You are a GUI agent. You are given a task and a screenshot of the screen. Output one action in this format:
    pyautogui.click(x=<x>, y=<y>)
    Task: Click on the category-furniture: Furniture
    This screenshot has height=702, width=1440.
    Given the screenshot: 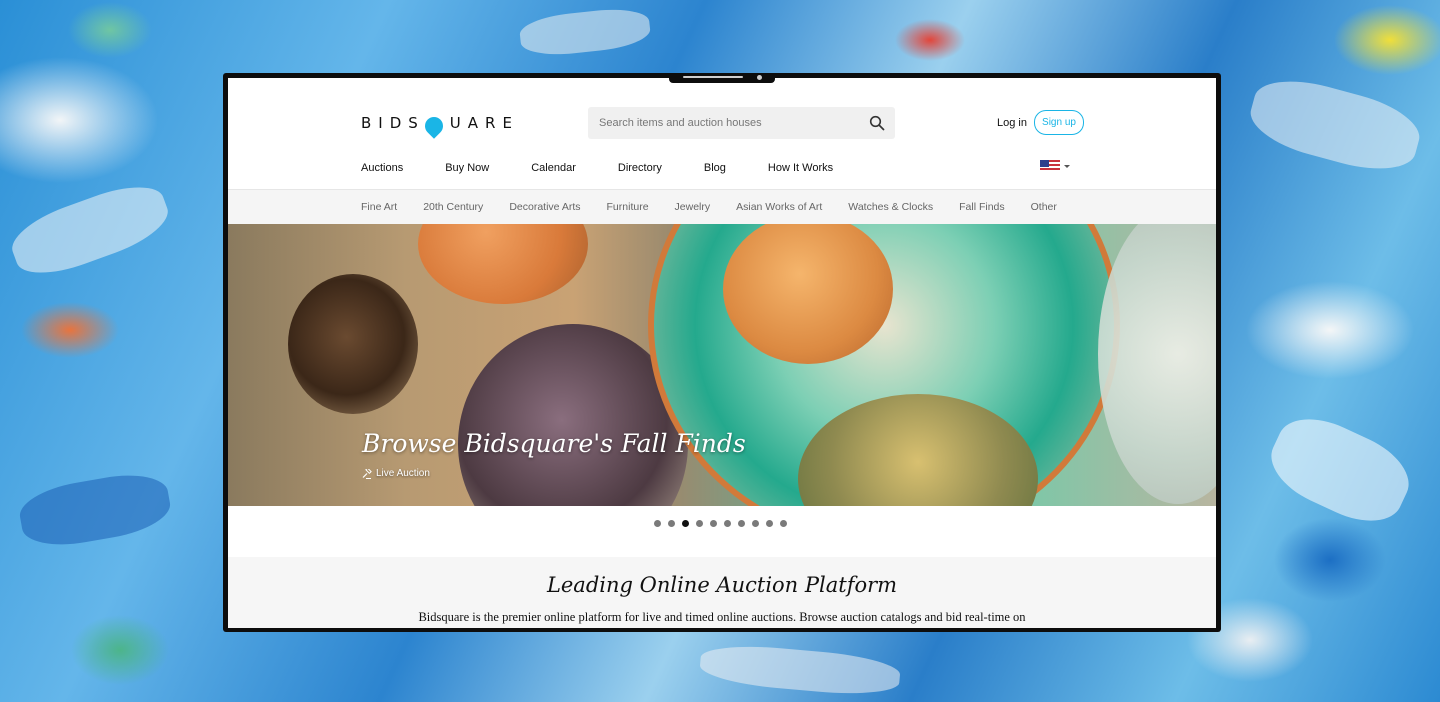 What is the action you would take?
    pyautogui.click(x=628, y=207)
    